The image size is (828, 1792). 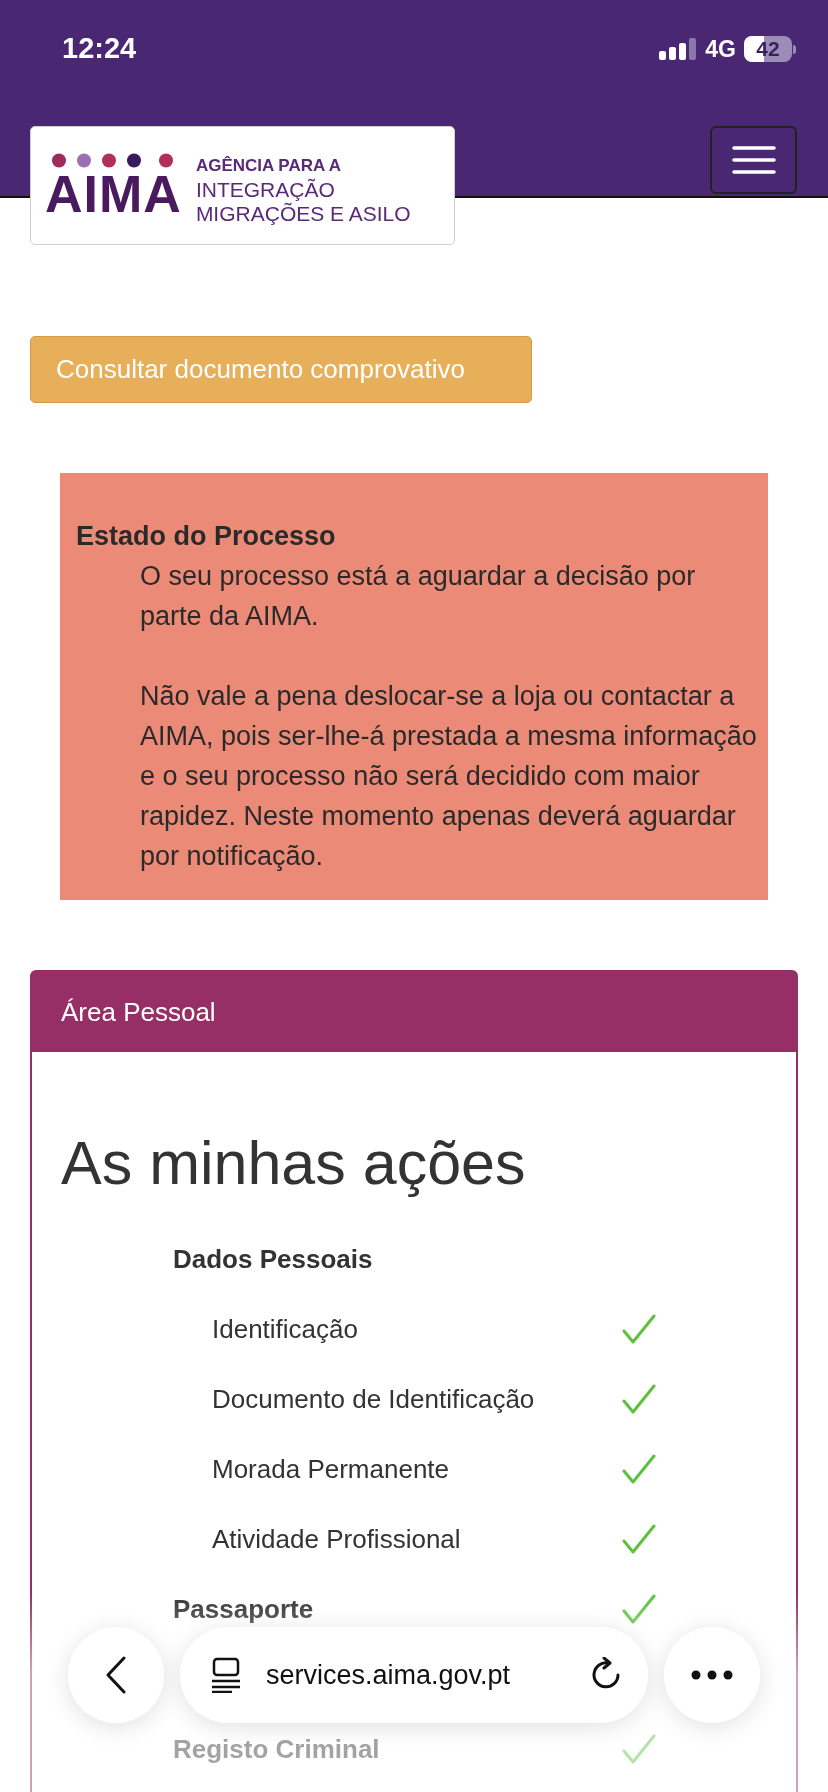 I want to click on more-icon, so click(x=712, y=1675).